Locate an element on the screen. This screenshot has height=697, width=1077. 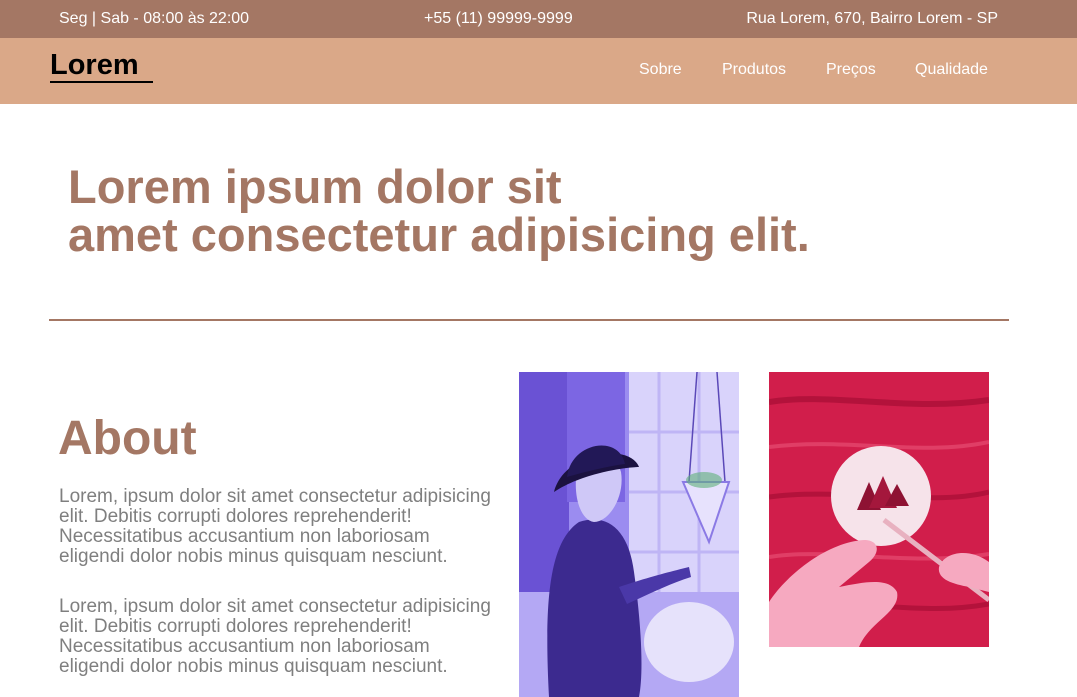
about-heading: About is located at coordinates (127, 438).